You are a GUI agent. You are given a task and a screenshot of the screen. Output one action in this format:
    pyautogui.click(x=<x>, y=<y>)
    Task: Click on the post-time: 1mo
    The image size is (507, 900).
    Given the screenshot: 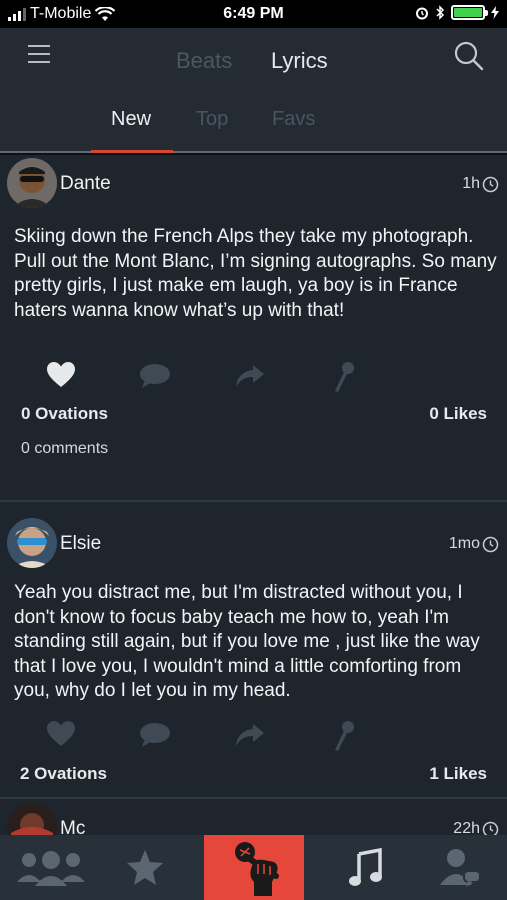 What is the action you would take?
    pyautogui.click(x=474, y=544)
    